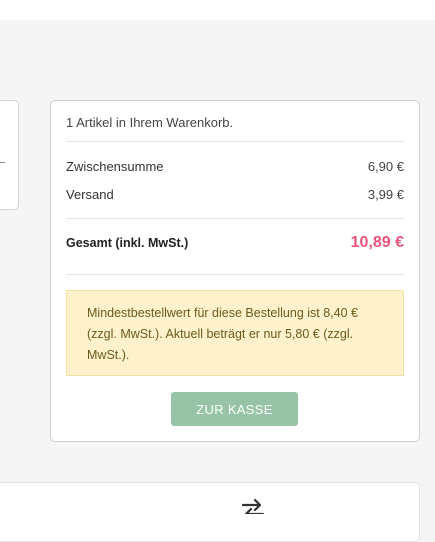 This screenshot has height=542, width=435. What do you see at coordinates (385, 166) in the screenshot?
I see `subtotal-value: 6,90 €` at bounding box center [385, 166].